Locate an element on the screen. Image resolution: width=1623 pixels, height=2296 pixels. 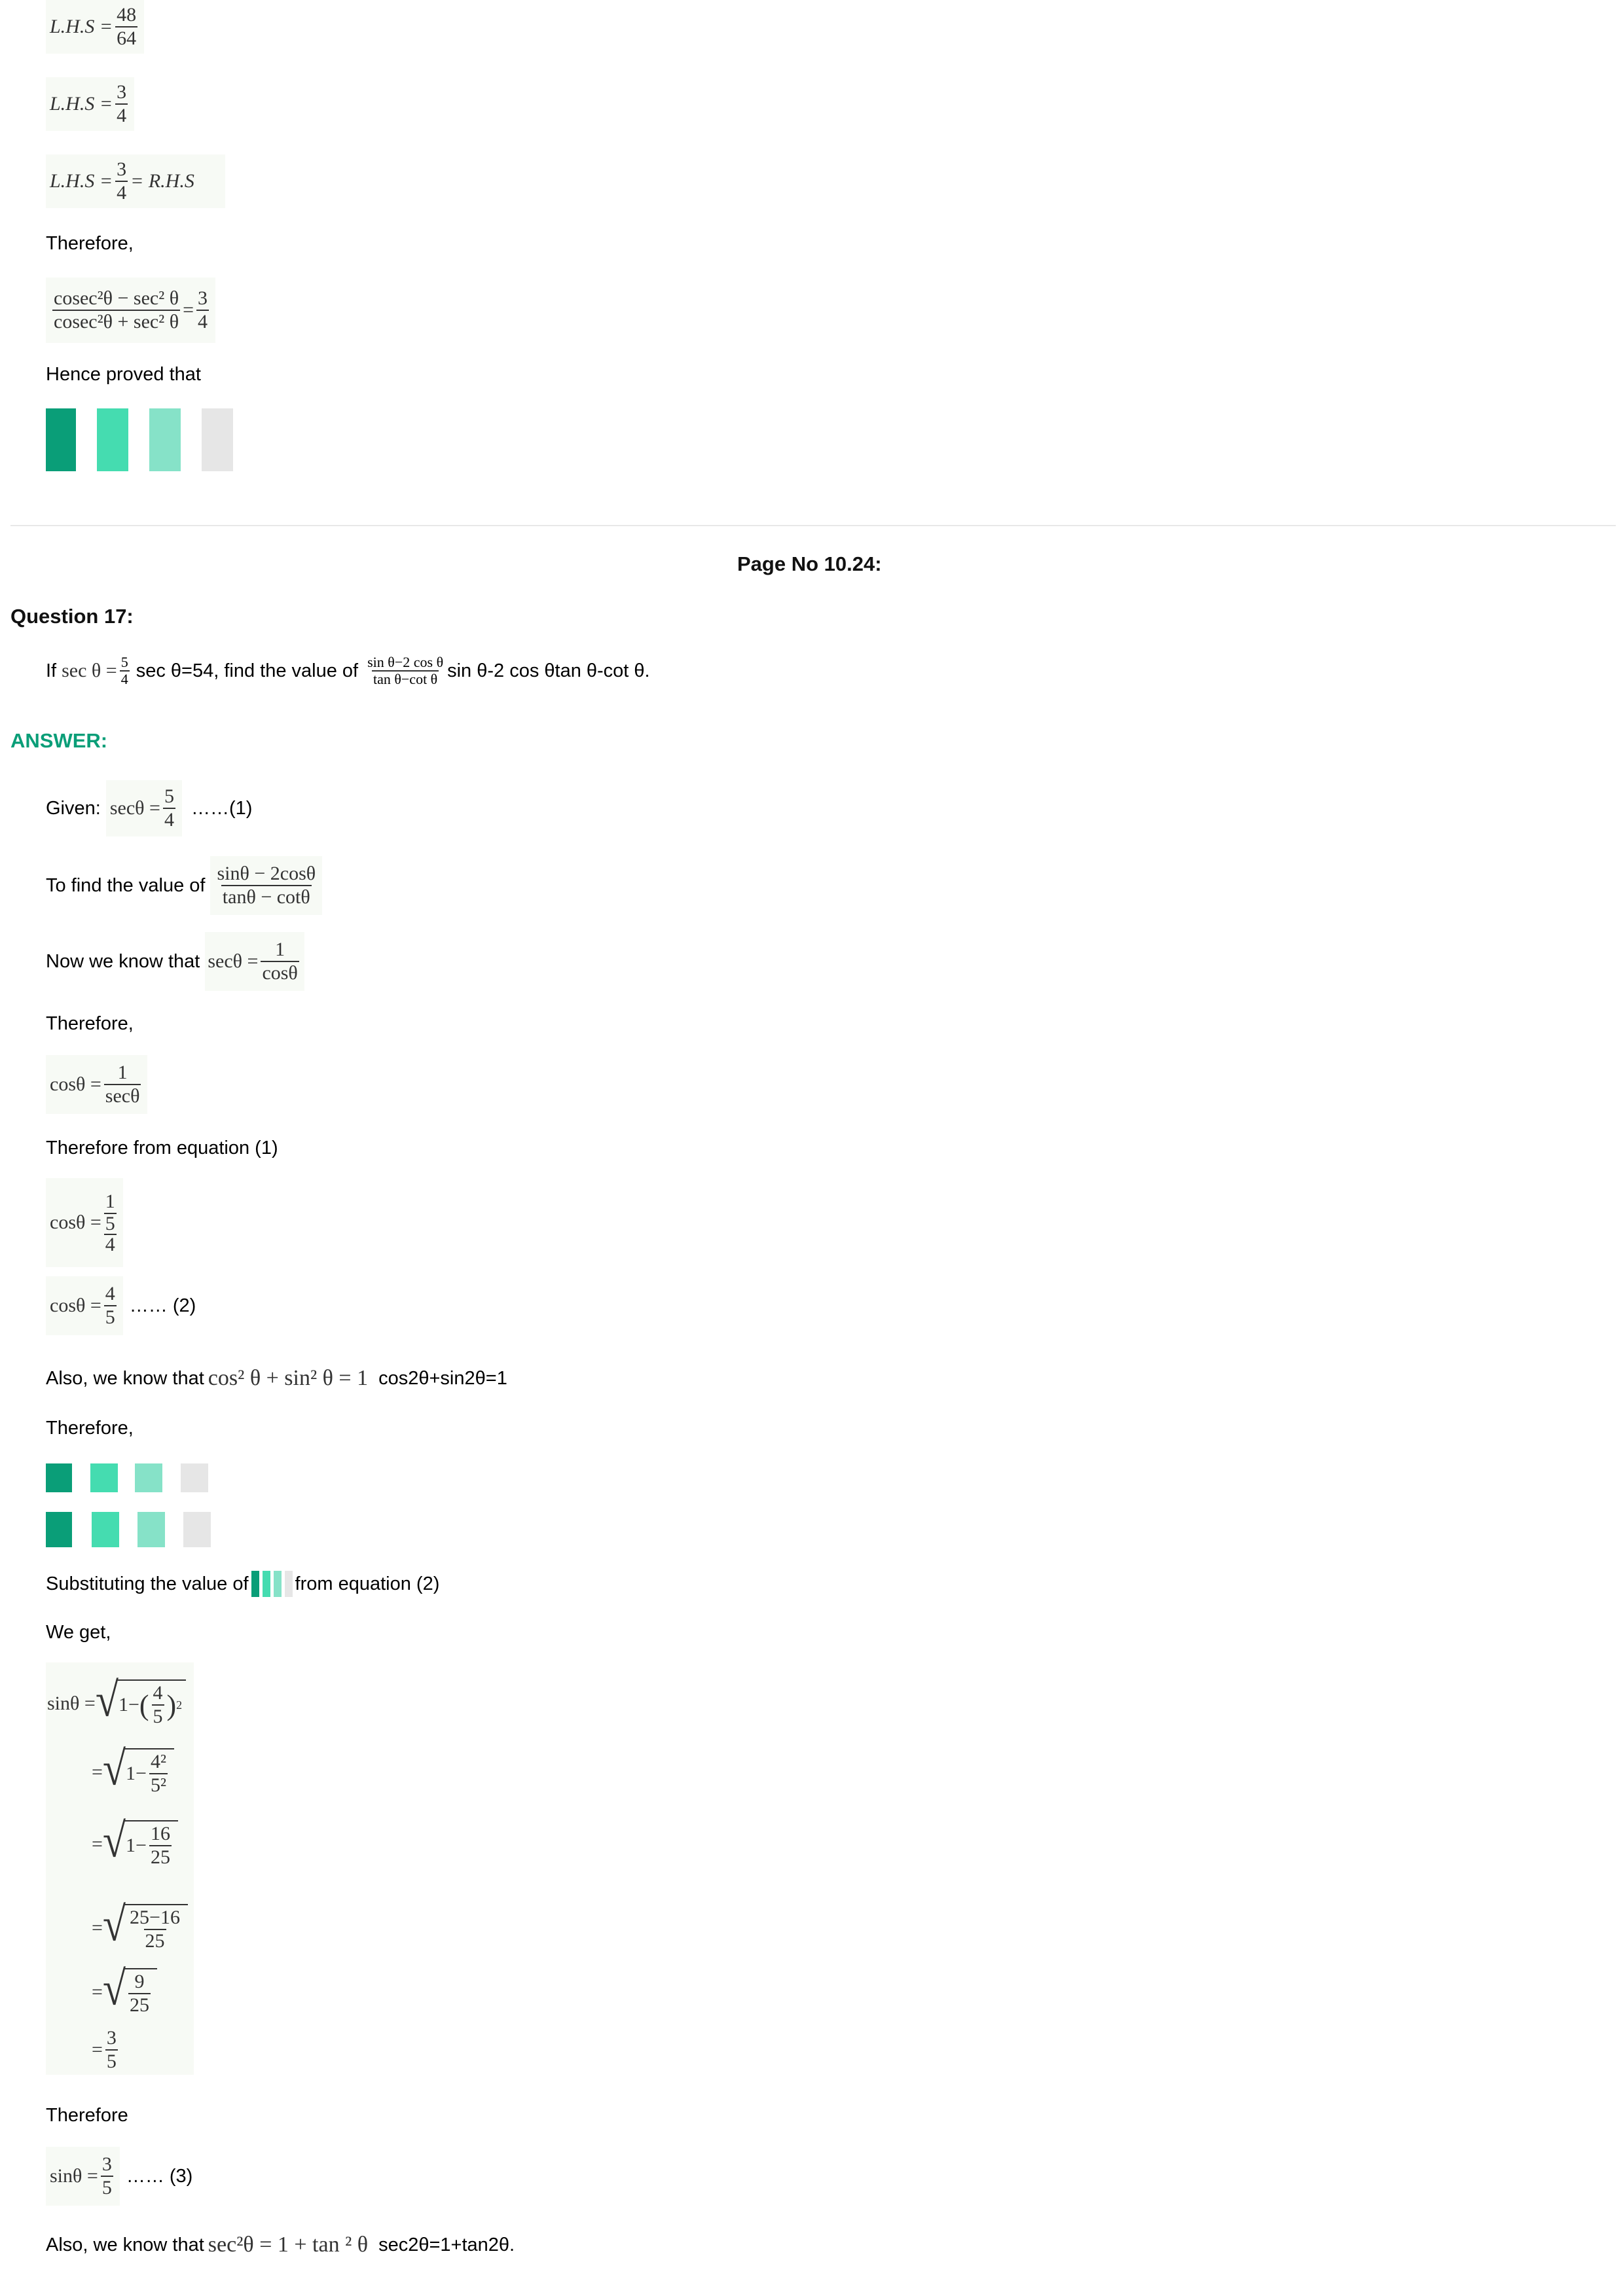
fraction: 16 25 is located at coordinates (160, 1846).